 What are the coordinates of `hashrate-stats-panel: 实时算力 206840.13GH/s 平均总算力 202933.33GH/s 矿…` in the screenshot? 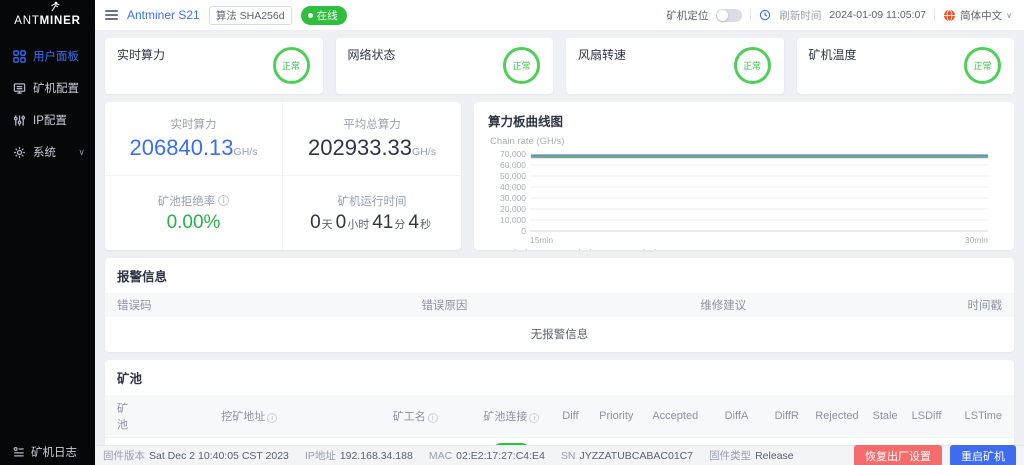 It's located at (283, 176).